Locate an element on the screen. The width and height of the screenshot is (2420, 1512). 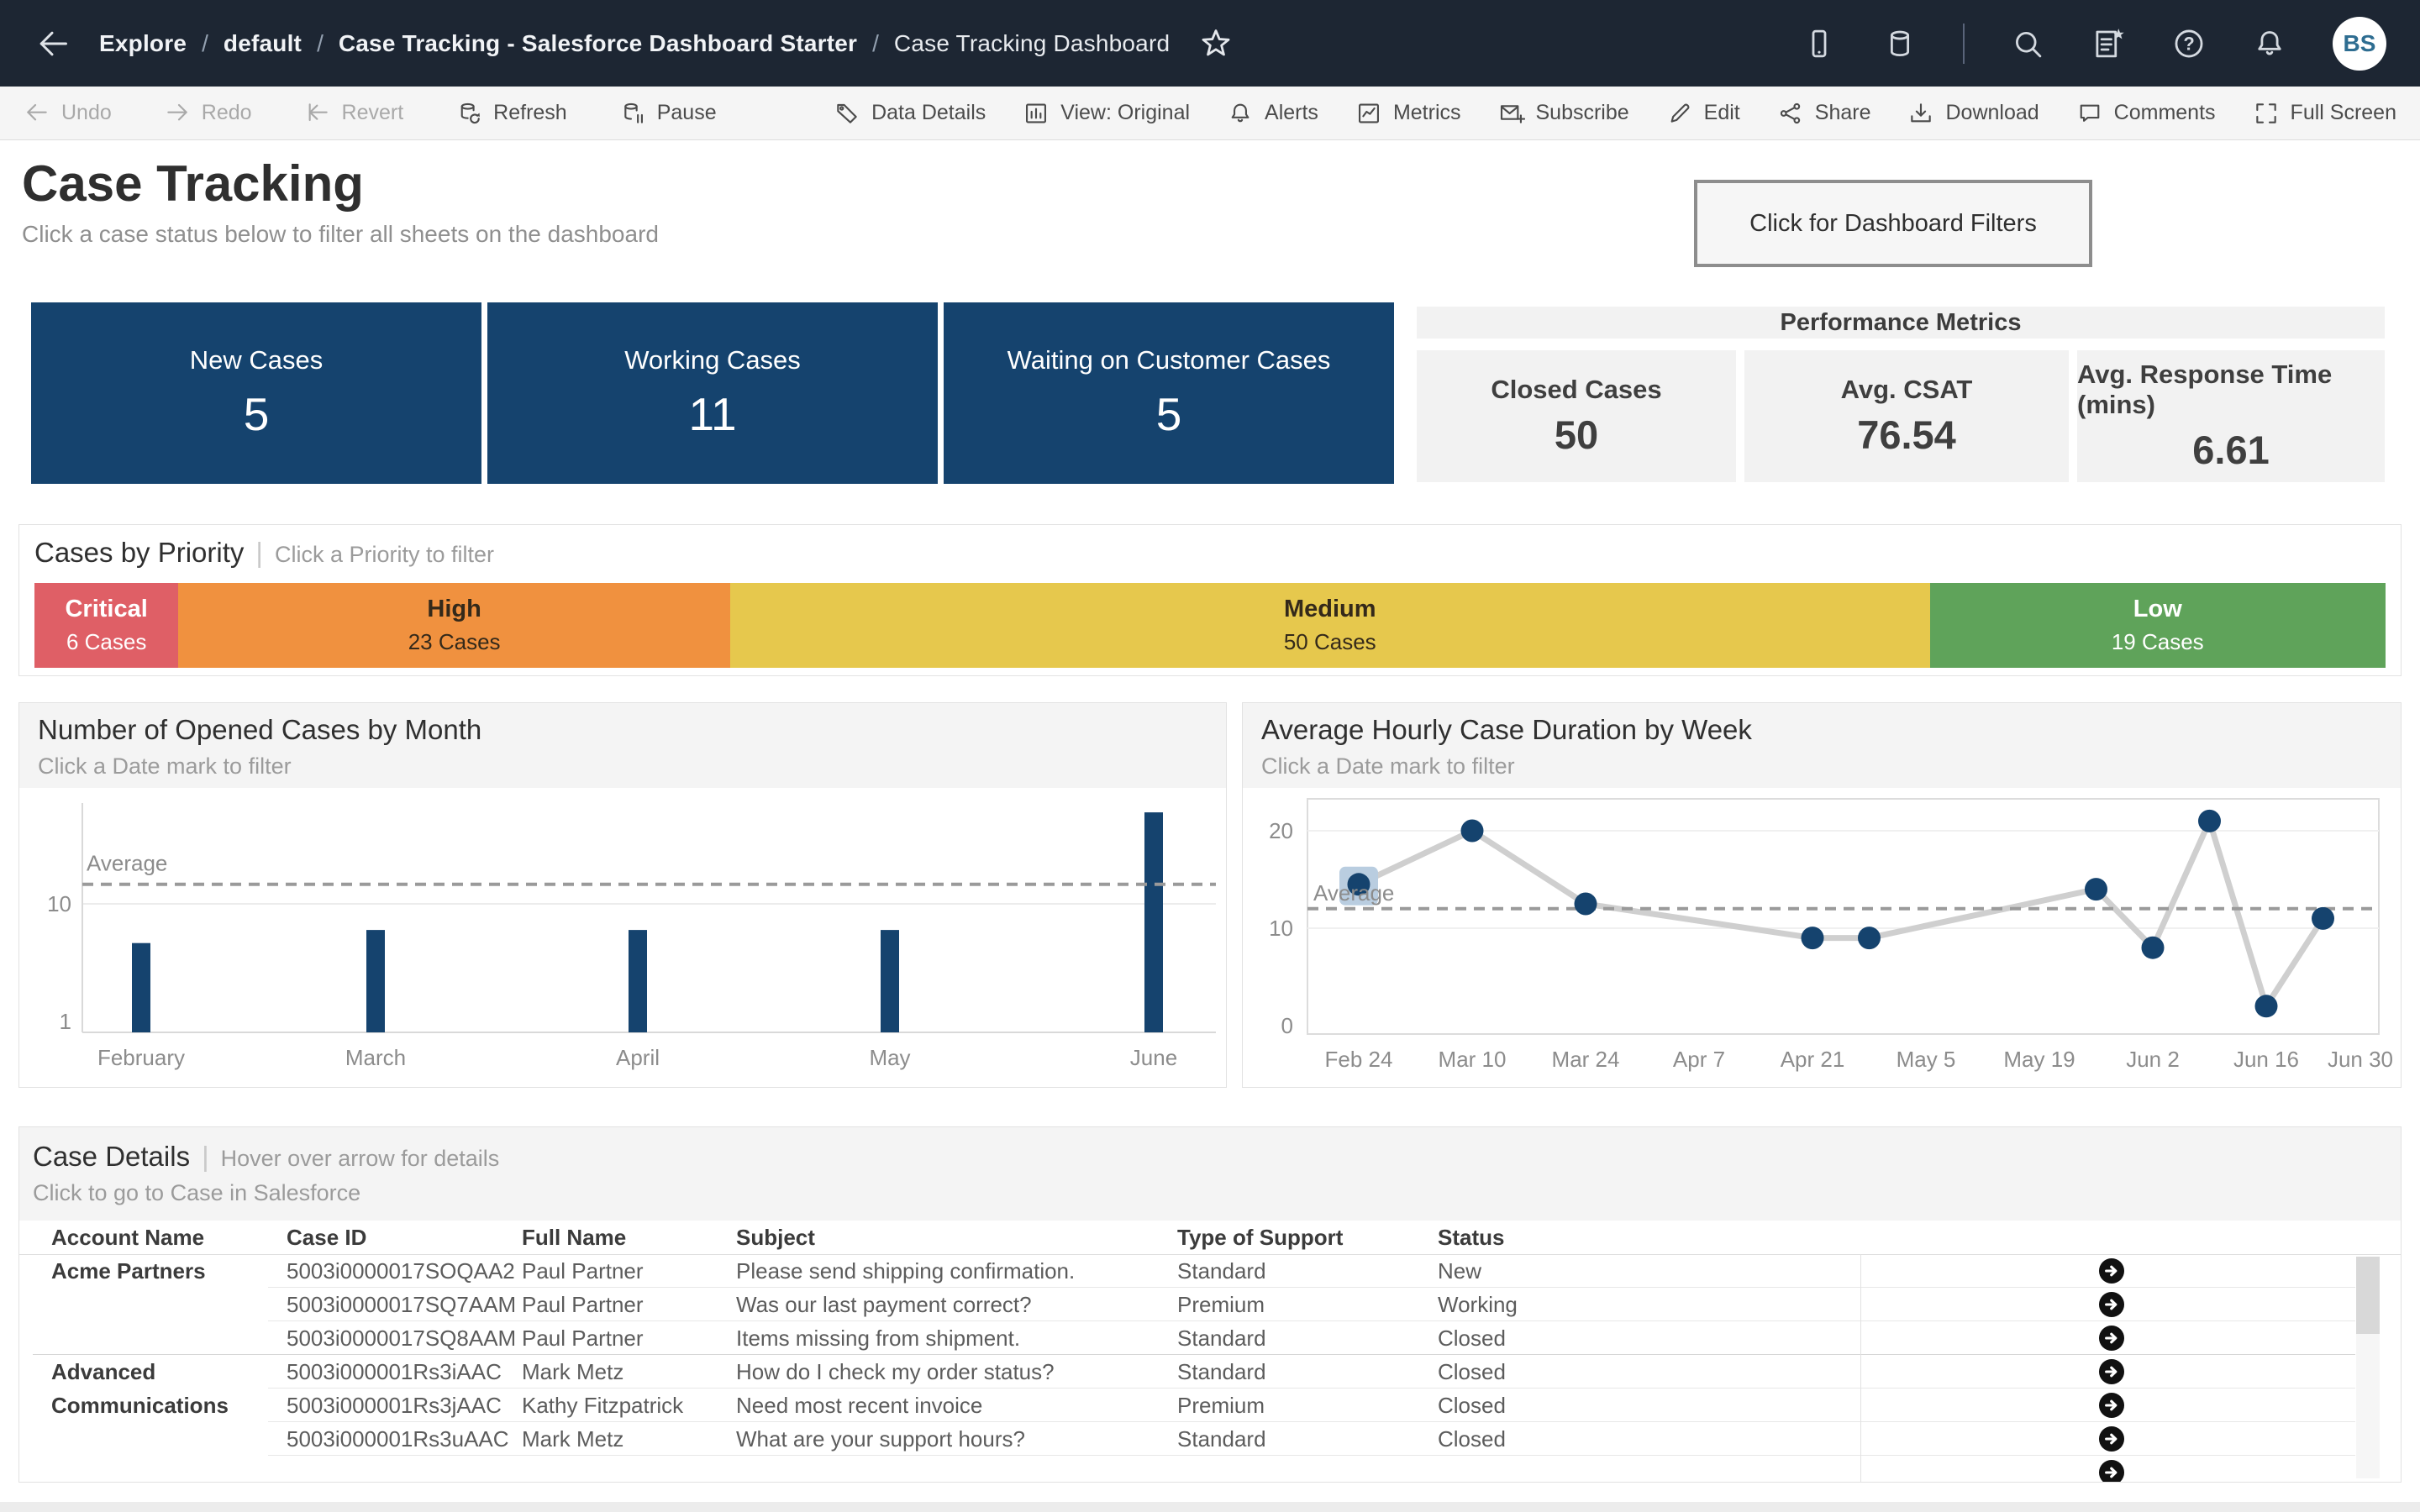
x-tick-may: May is located at coordinates (890, 1057).